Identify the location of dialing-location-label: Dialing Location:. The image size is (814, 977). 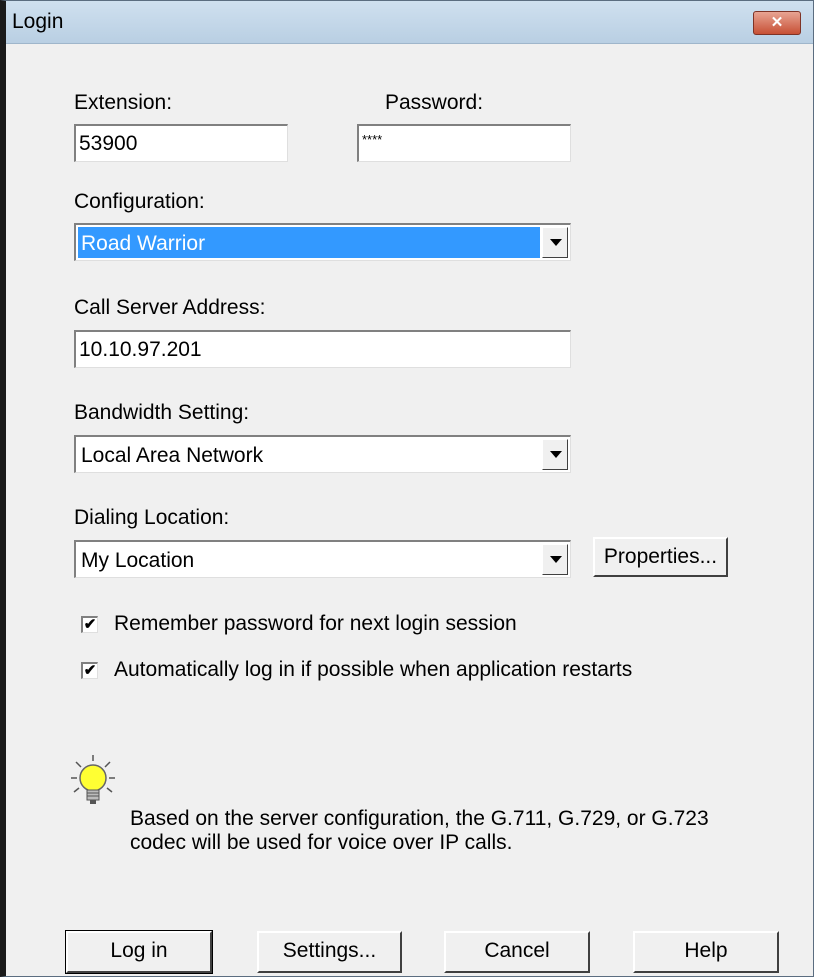
(152, 517).